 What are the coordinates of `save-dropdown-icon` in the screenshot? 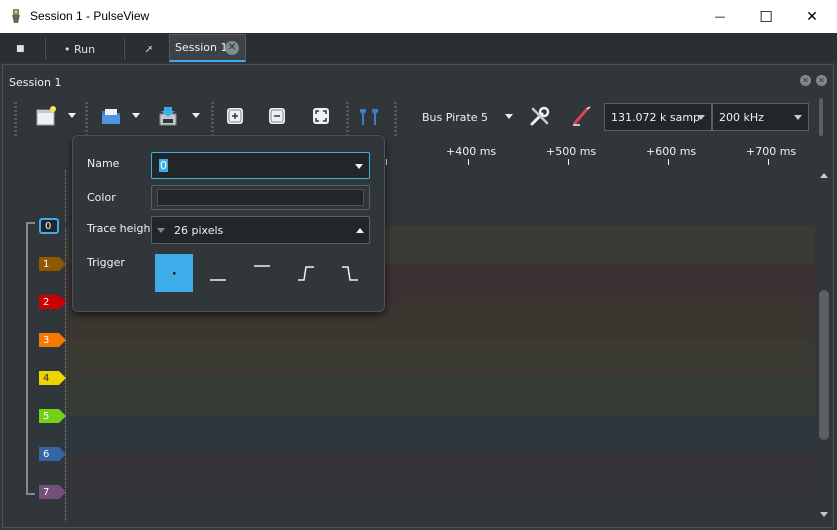 It's located at (196, 115).